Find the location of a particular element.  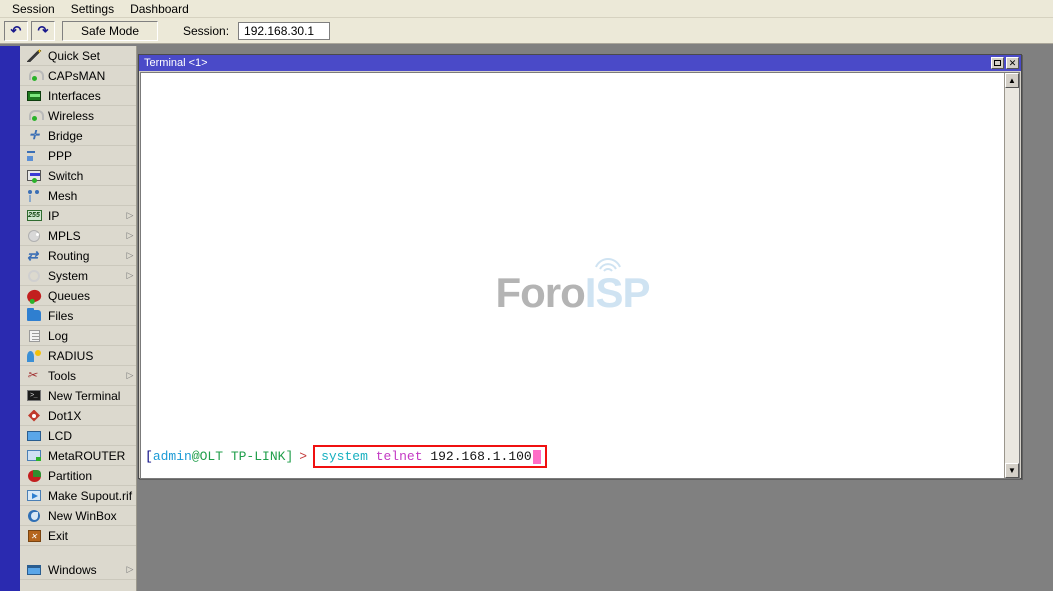

sidebar-item-label: Switch is located at coordinates (66, 175).